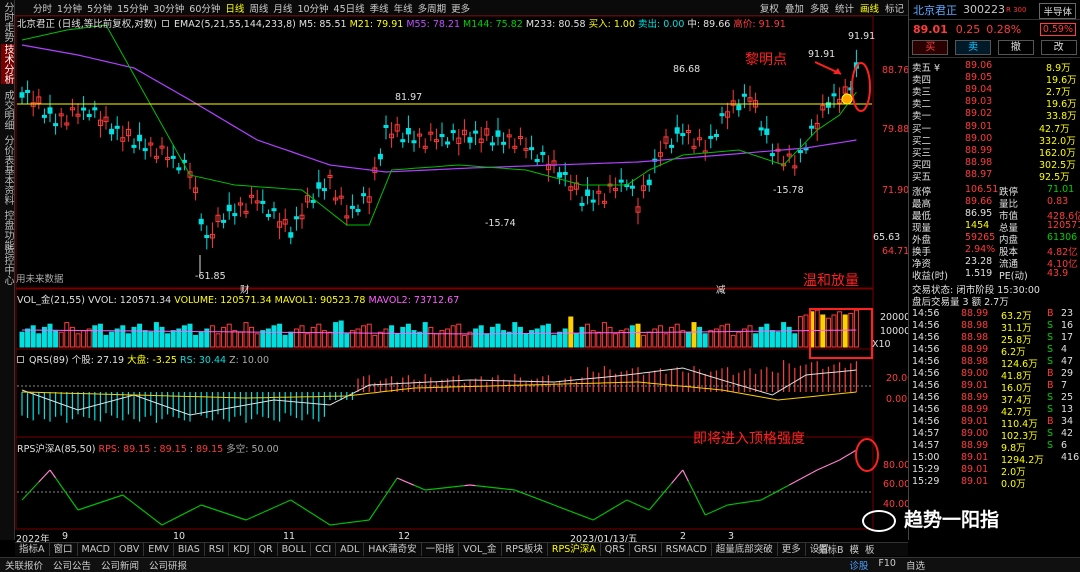 The height and width of the screenshot is (572, 1080). I want to click on vol-vvol: VVOL: 120571.34, so click(130, 300).